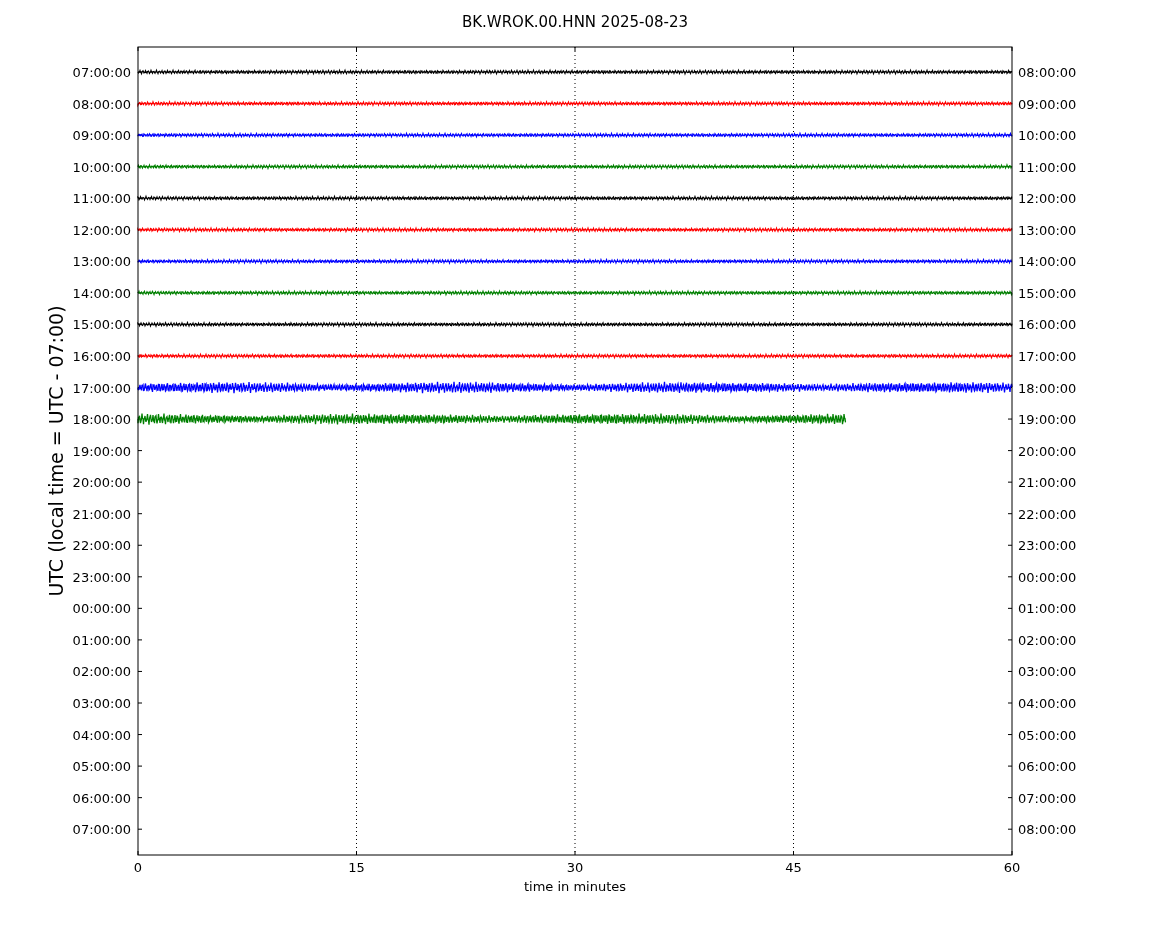 The width and height of the screenshot is (1150, 950). I want to click on x-tick-label: 15, so click(356, 867).